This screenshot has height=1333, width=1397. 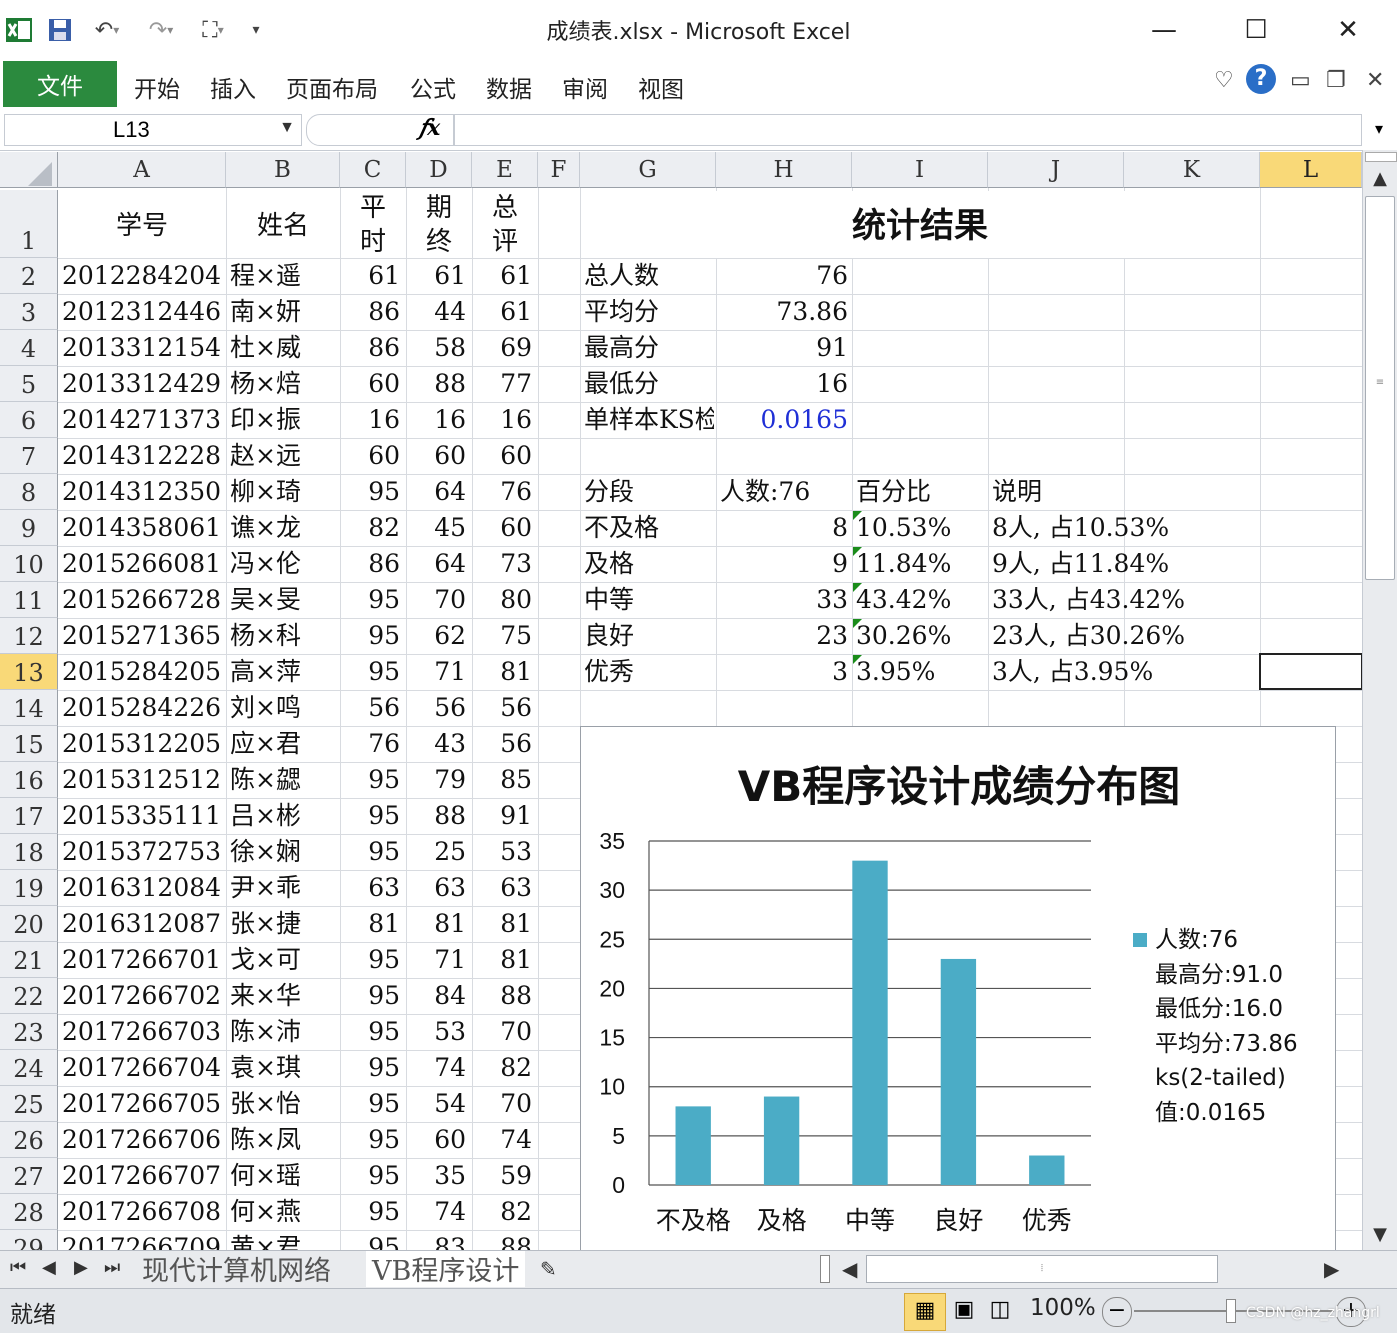 I want to click on cell-total-score: 75, so click(x=502, y=636).